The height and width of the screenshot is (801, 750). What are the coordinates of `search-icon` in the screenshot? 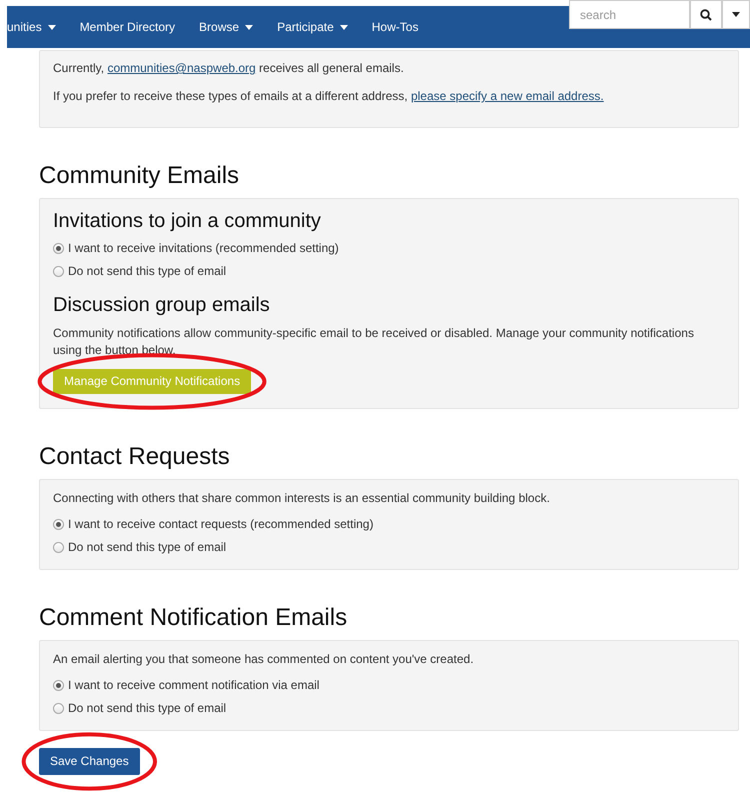 It's located at (706, 14).